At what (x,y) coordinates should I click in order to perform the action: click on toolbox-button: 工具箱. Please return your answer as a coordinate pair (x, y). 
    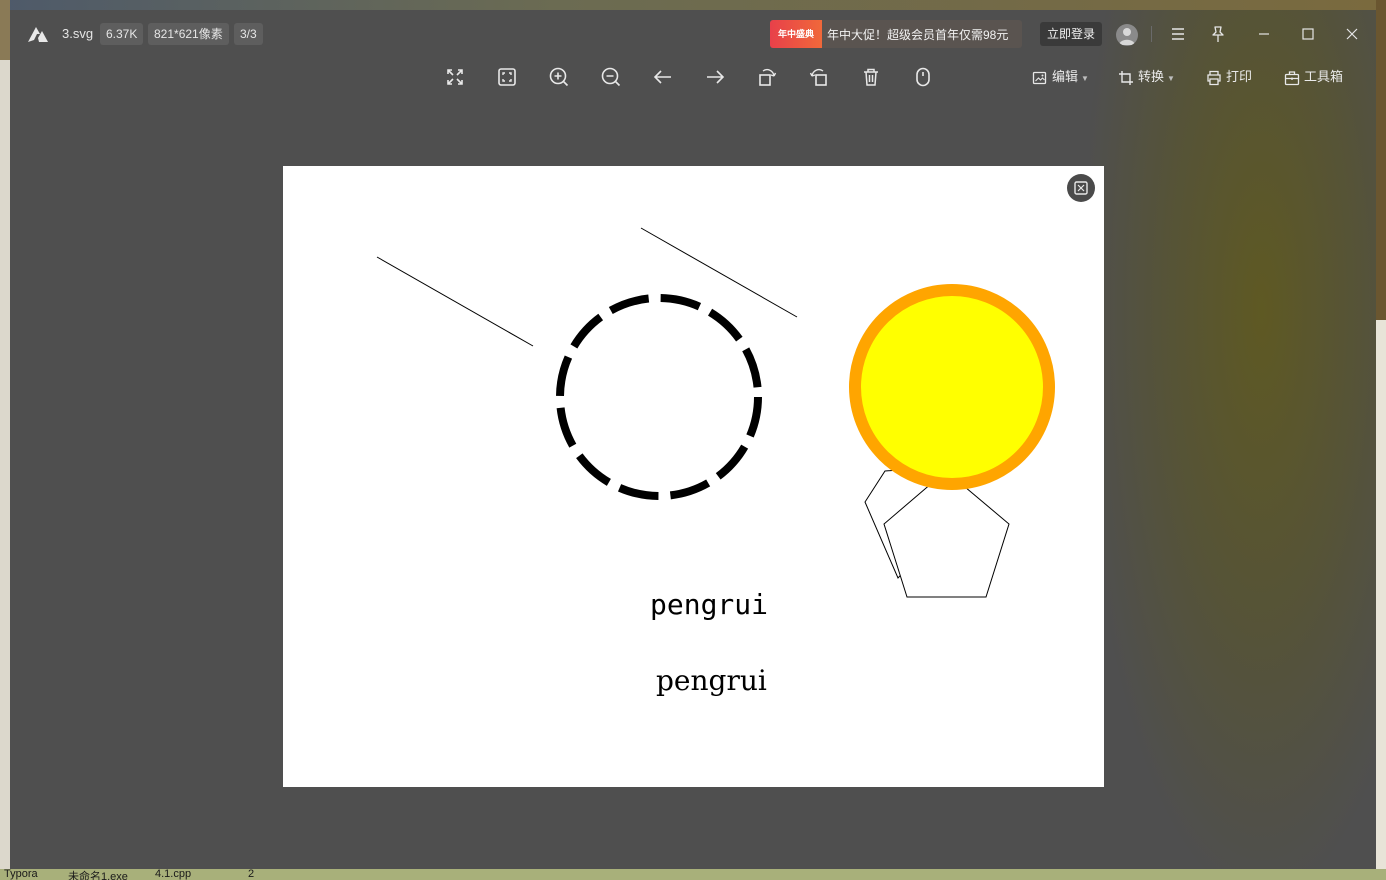
    Looking at the image, I should click on (1313, 77).